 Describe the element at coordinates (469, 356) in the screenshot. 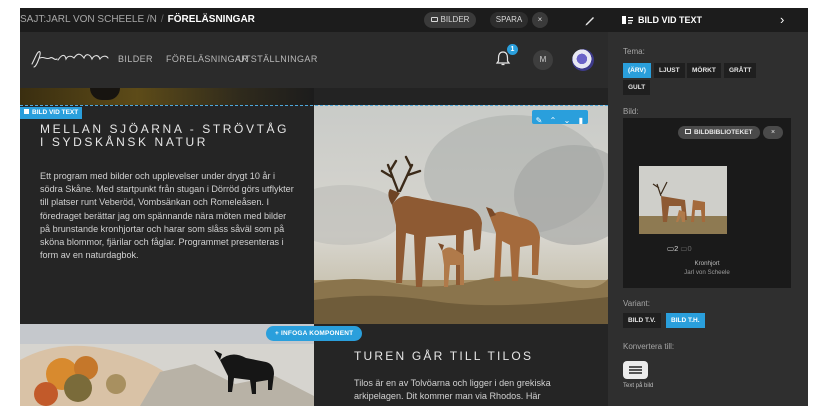

I see `tilos-title: TUREN GÅR TILL TILOS` at that location.